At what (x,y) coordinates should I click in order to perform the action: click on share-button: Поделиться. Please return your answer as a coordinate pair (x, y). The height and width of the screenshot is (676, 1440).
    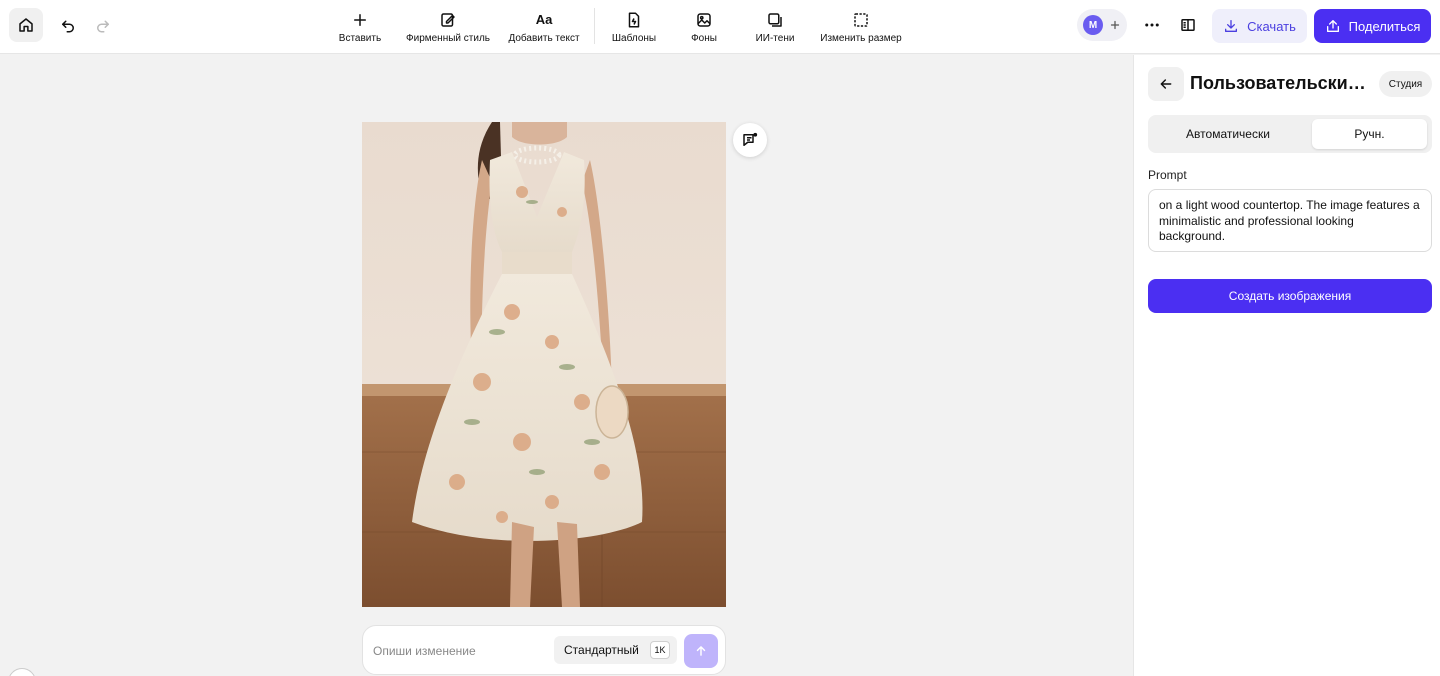
    Looking at the image, I should click on (1372, 26).